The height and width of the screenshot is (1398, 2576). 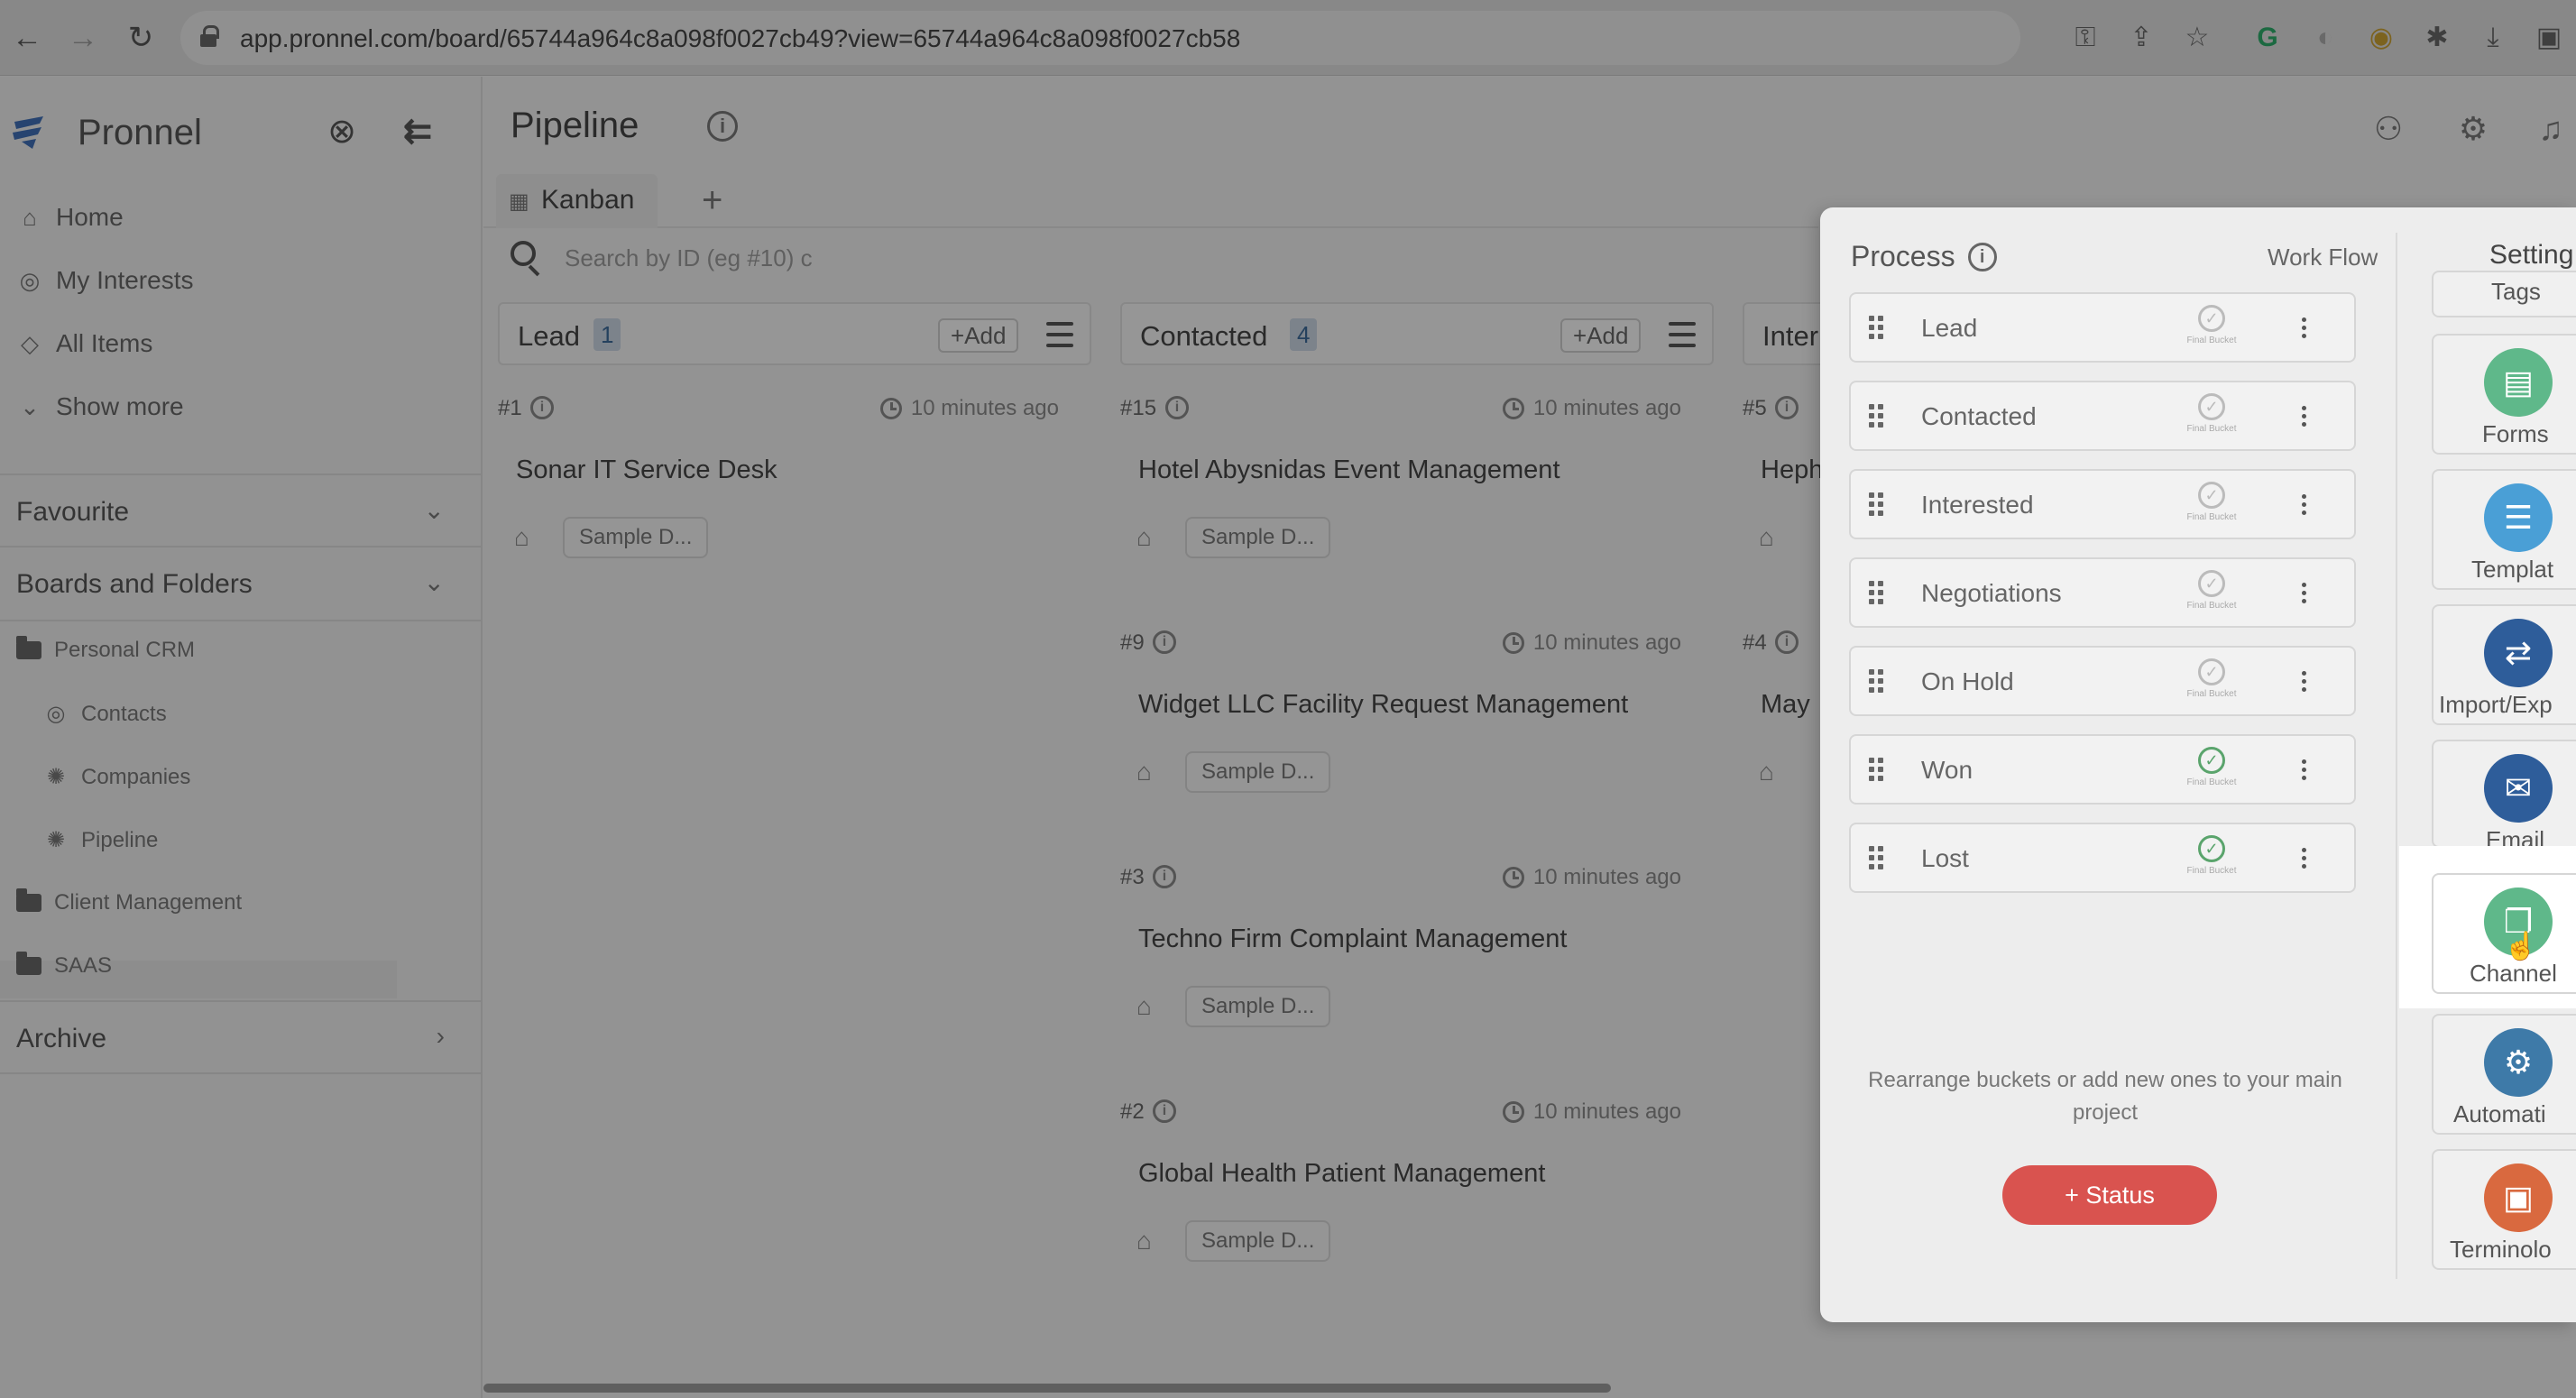 What do you see at coordinates (1352, 939) in the screenshot?
I see `item-title: Techno Firm Complaint Management` at bounding box center [1352, 939].